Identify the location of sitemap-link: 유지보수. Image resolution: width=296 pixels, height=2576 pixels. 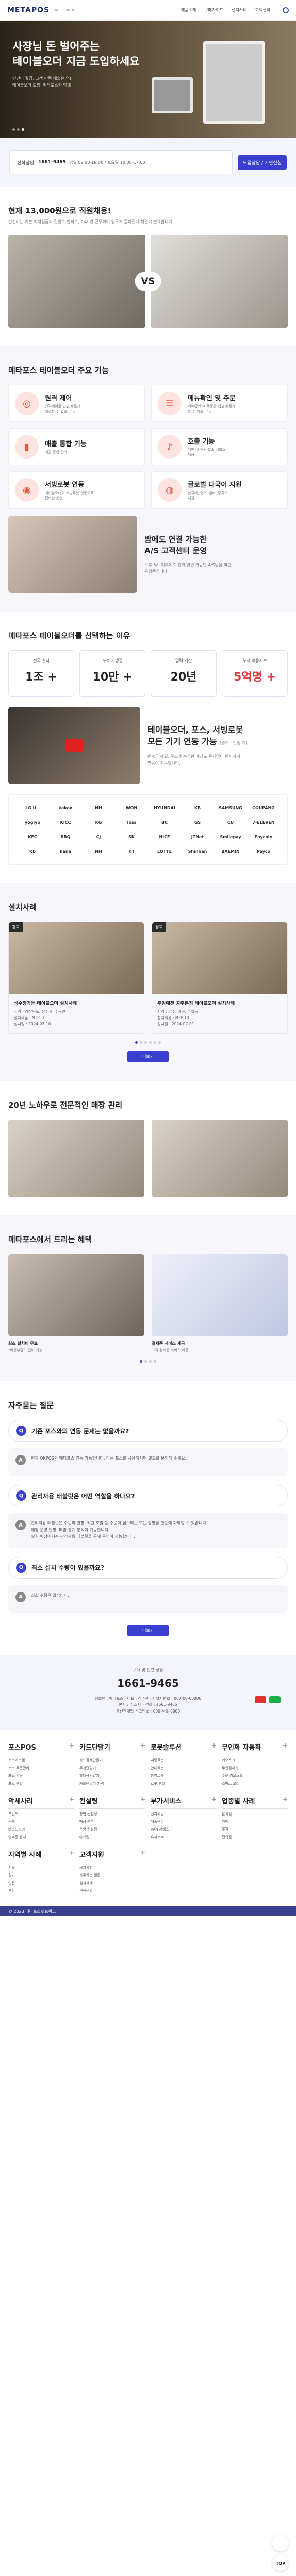
(184, 1837).